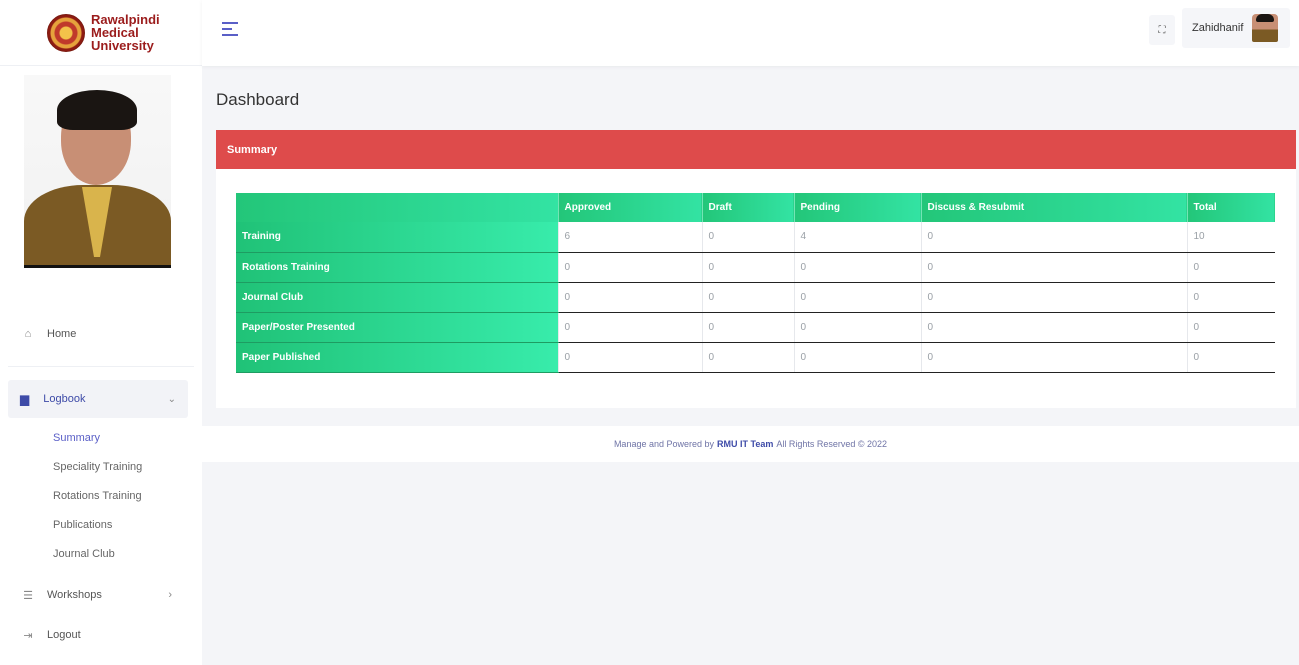 The image size is (1299, 665). What do you see at coordinates (66, 32) in the screenshot?
I see `university-logo-icon` at bounding box center [66, 32].